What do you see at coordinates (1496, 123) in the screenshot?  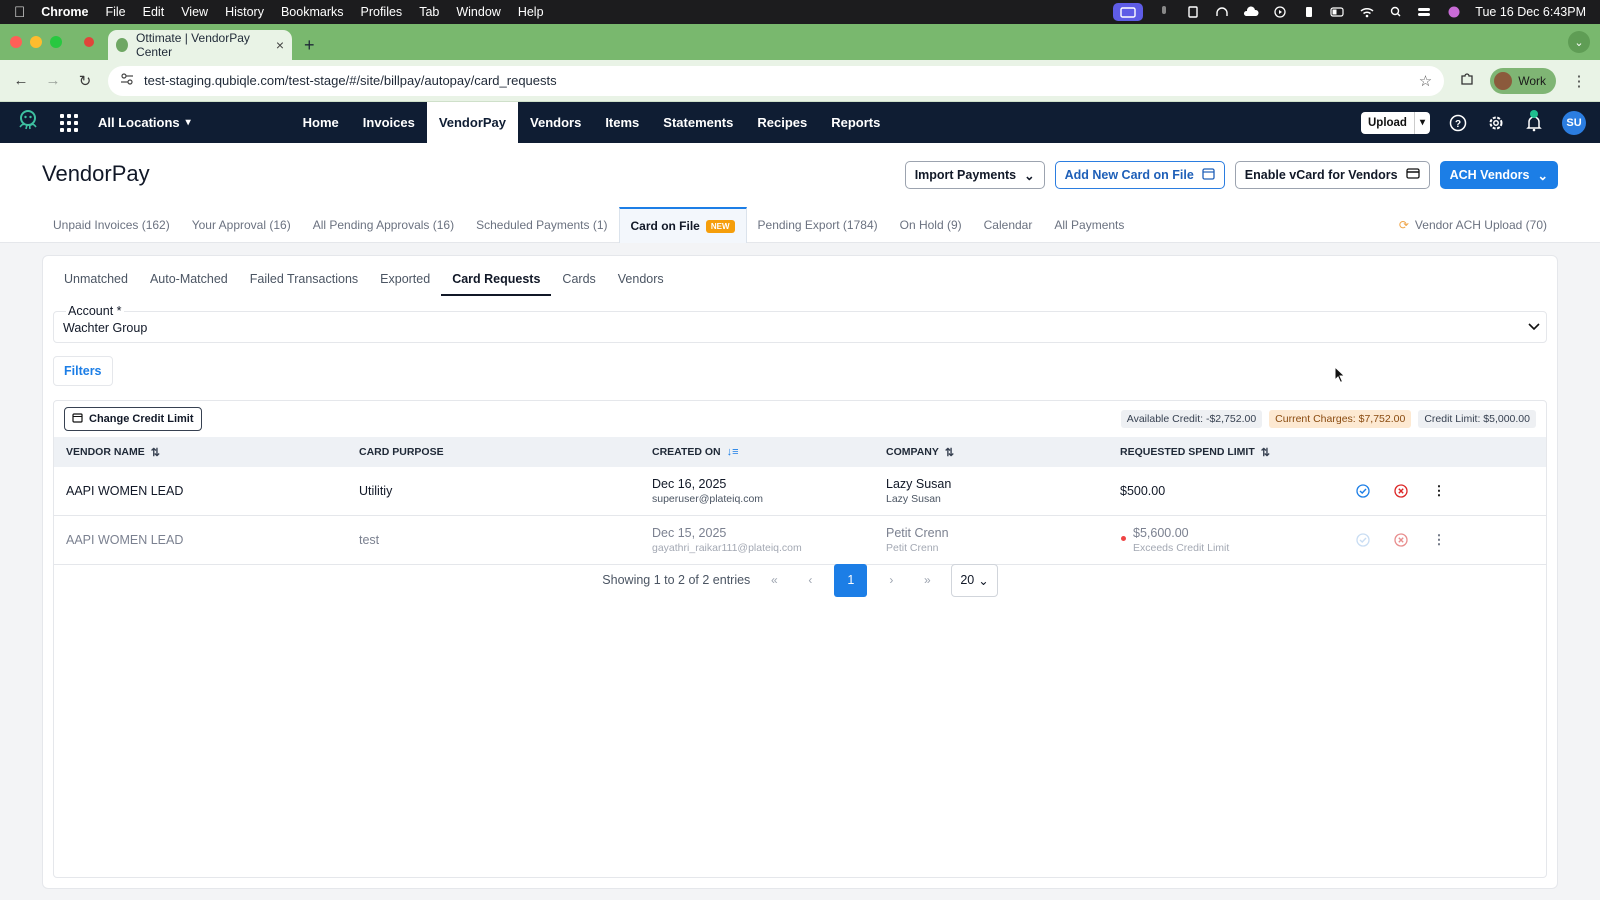 I see `gear-icon` at bounding box center [1496, 123].